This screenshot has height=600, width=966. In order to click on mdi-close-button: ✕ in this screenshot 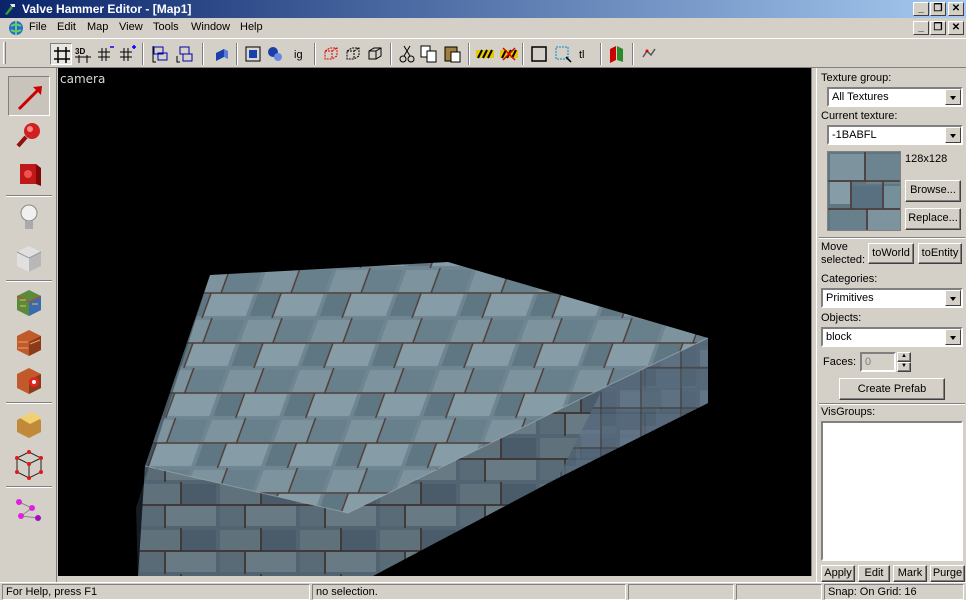, I will do `click(956, 28)`.